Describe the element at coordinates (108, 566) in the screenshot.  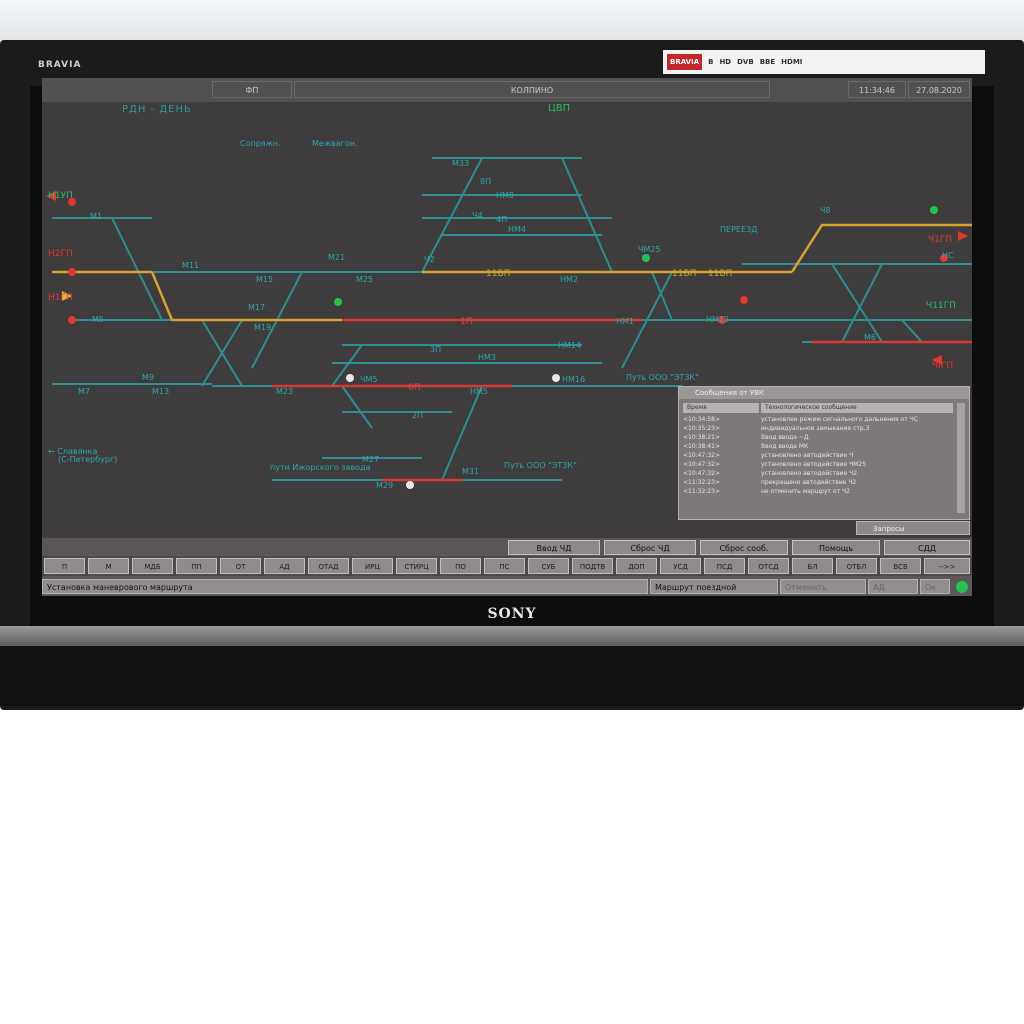
I see `button-m: М` at that location.